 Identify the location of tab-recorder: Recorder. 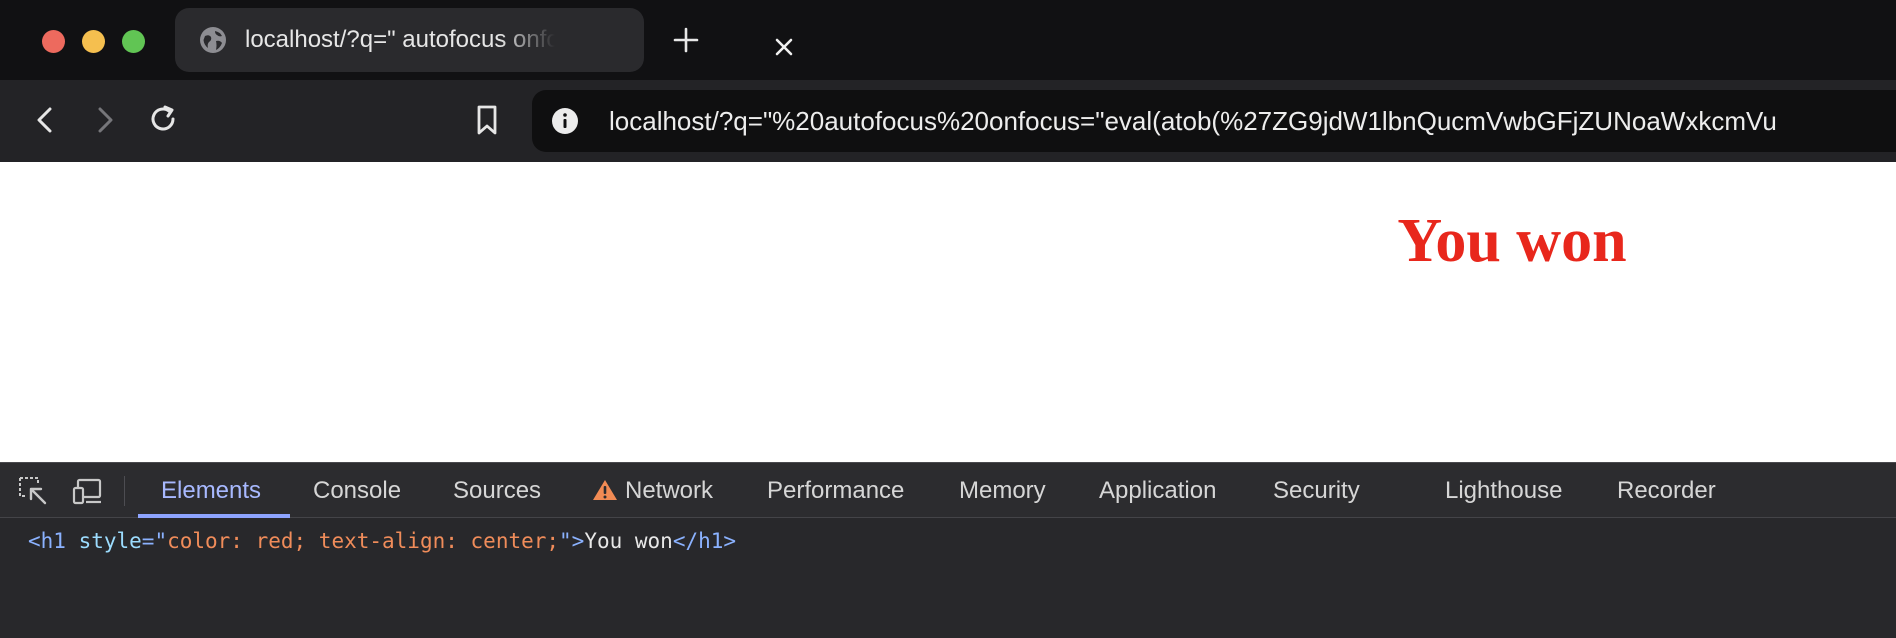
(1666, 490).